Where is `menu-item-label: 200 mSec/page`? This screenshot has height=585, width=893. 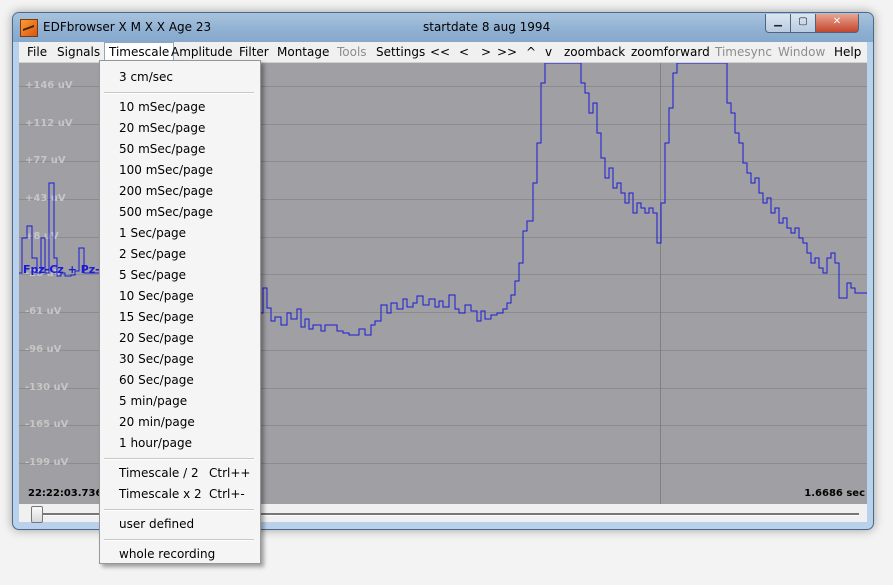
menu-item-label: 200 mSec/page is located at coordinates (166, 191).